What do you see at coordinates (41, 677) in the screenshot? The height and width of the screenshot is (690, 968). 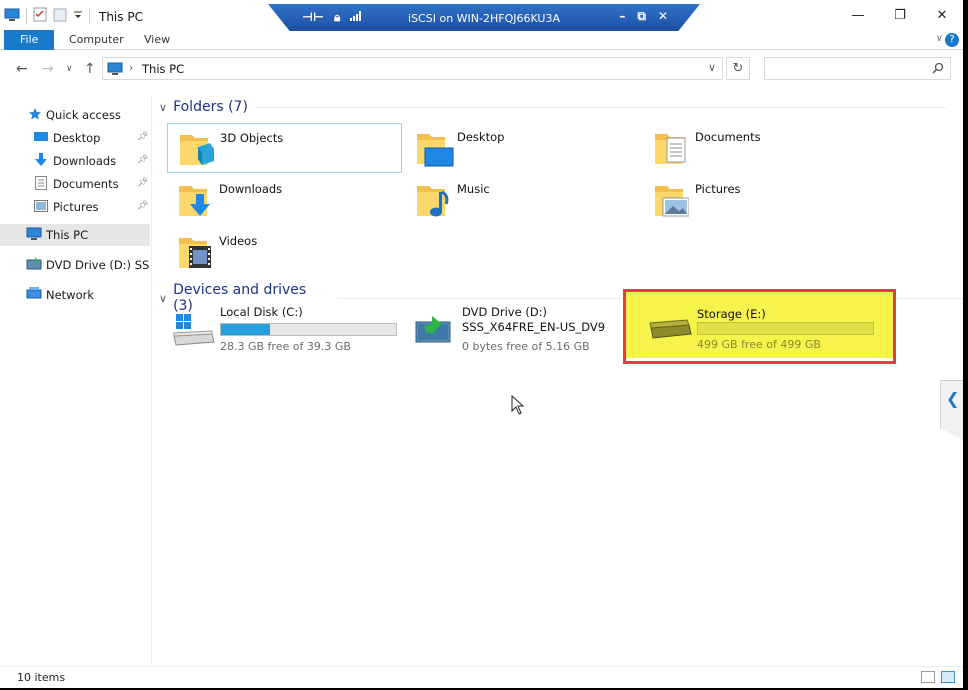 I see `item-count: 10 items` at bounding box center [41, 677].